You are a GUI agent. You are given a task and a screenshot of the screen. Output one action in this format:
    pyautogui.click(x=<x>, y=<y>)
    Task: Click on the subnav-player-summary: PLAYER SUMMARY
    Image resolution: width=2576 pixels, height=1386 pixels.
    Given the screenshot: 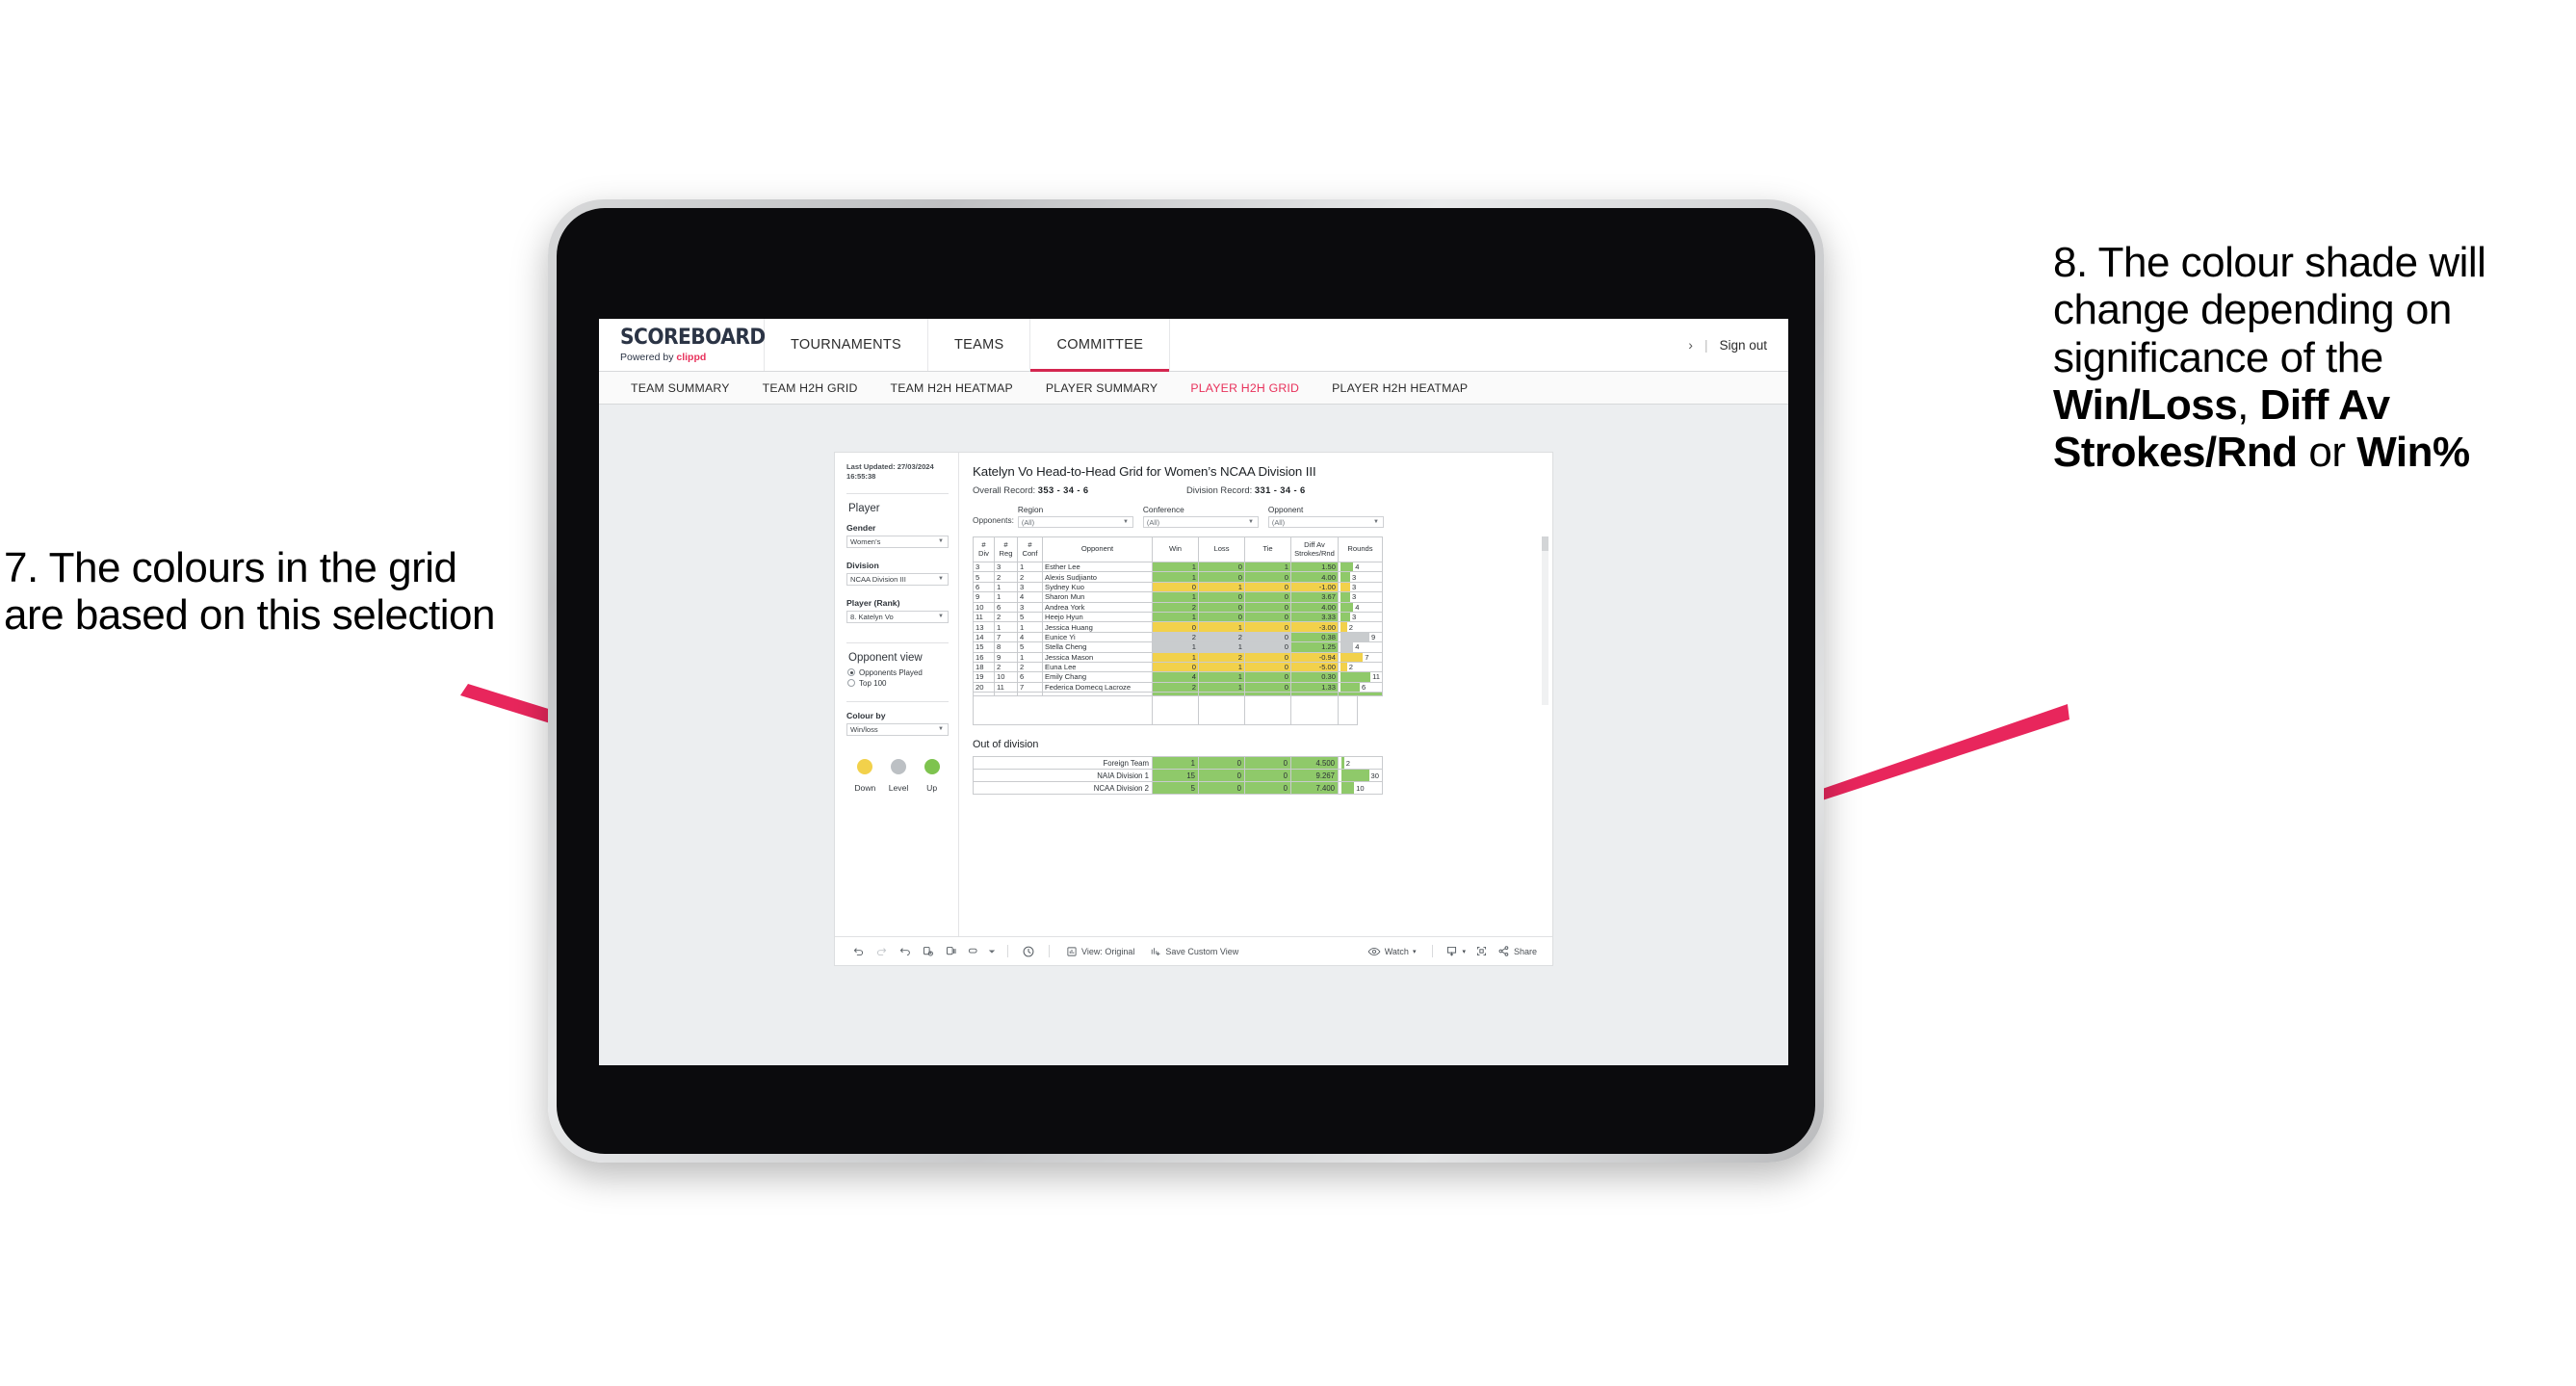 What is the action you would take?
    pyautogui.click(x=1101, y=388)
    